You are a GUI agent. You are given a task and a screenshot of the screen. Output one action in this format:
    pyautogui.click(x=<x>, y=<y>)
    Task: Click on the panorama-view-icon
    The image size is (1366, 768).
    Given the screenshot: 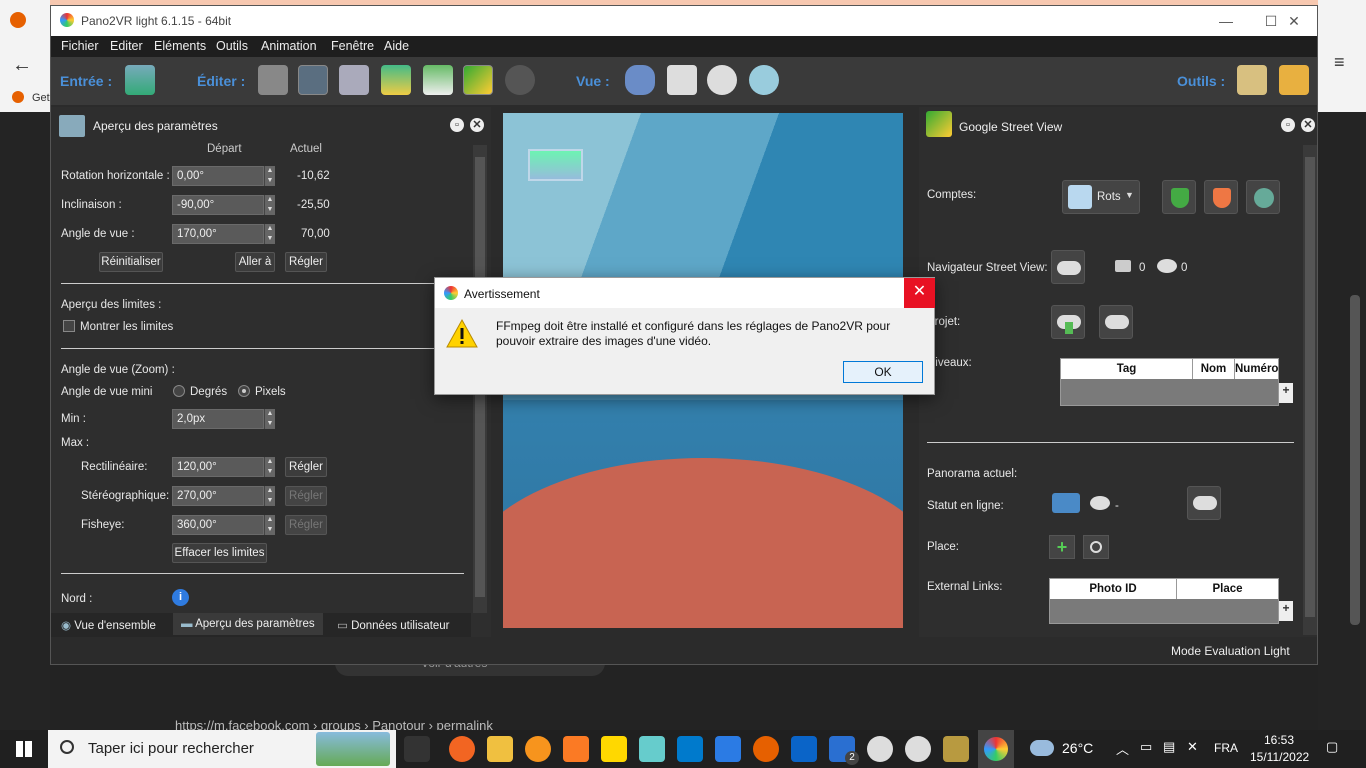 What is the action you would take?
    pyautogui.click(x=313, y=80)
    